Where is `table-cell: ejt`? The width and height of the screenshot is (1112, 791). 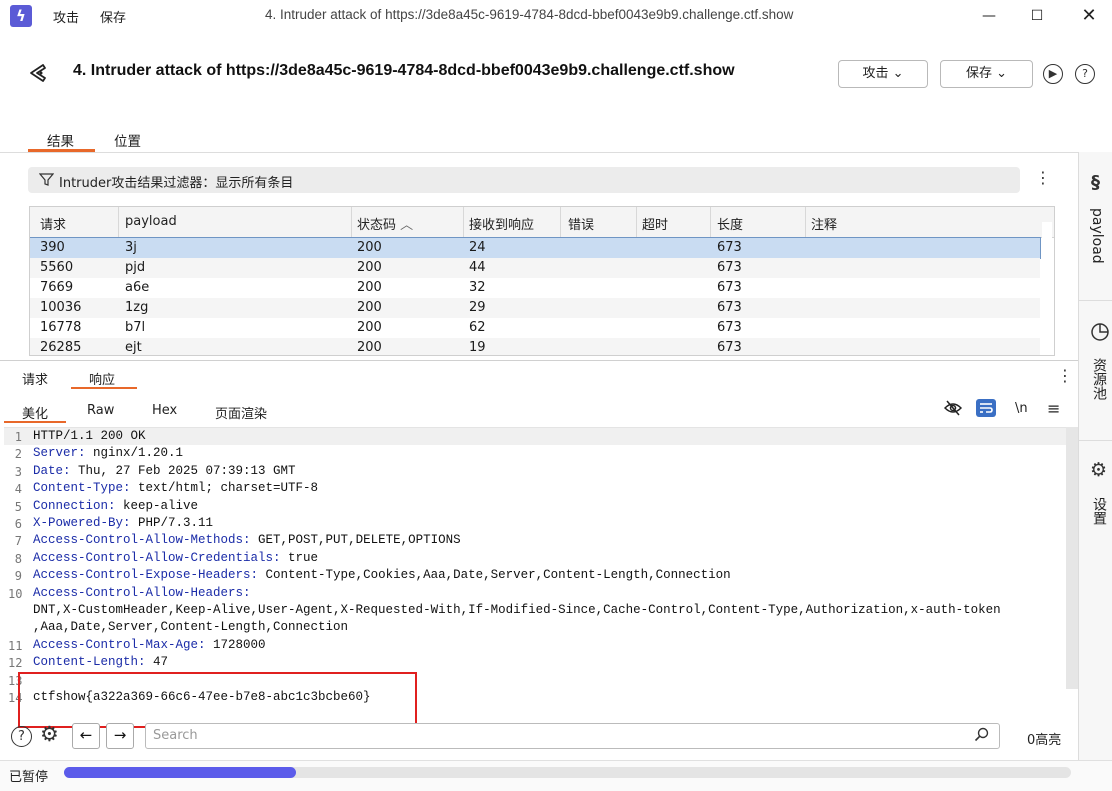 table-cell: ejt is located at coordinates (133, 347).